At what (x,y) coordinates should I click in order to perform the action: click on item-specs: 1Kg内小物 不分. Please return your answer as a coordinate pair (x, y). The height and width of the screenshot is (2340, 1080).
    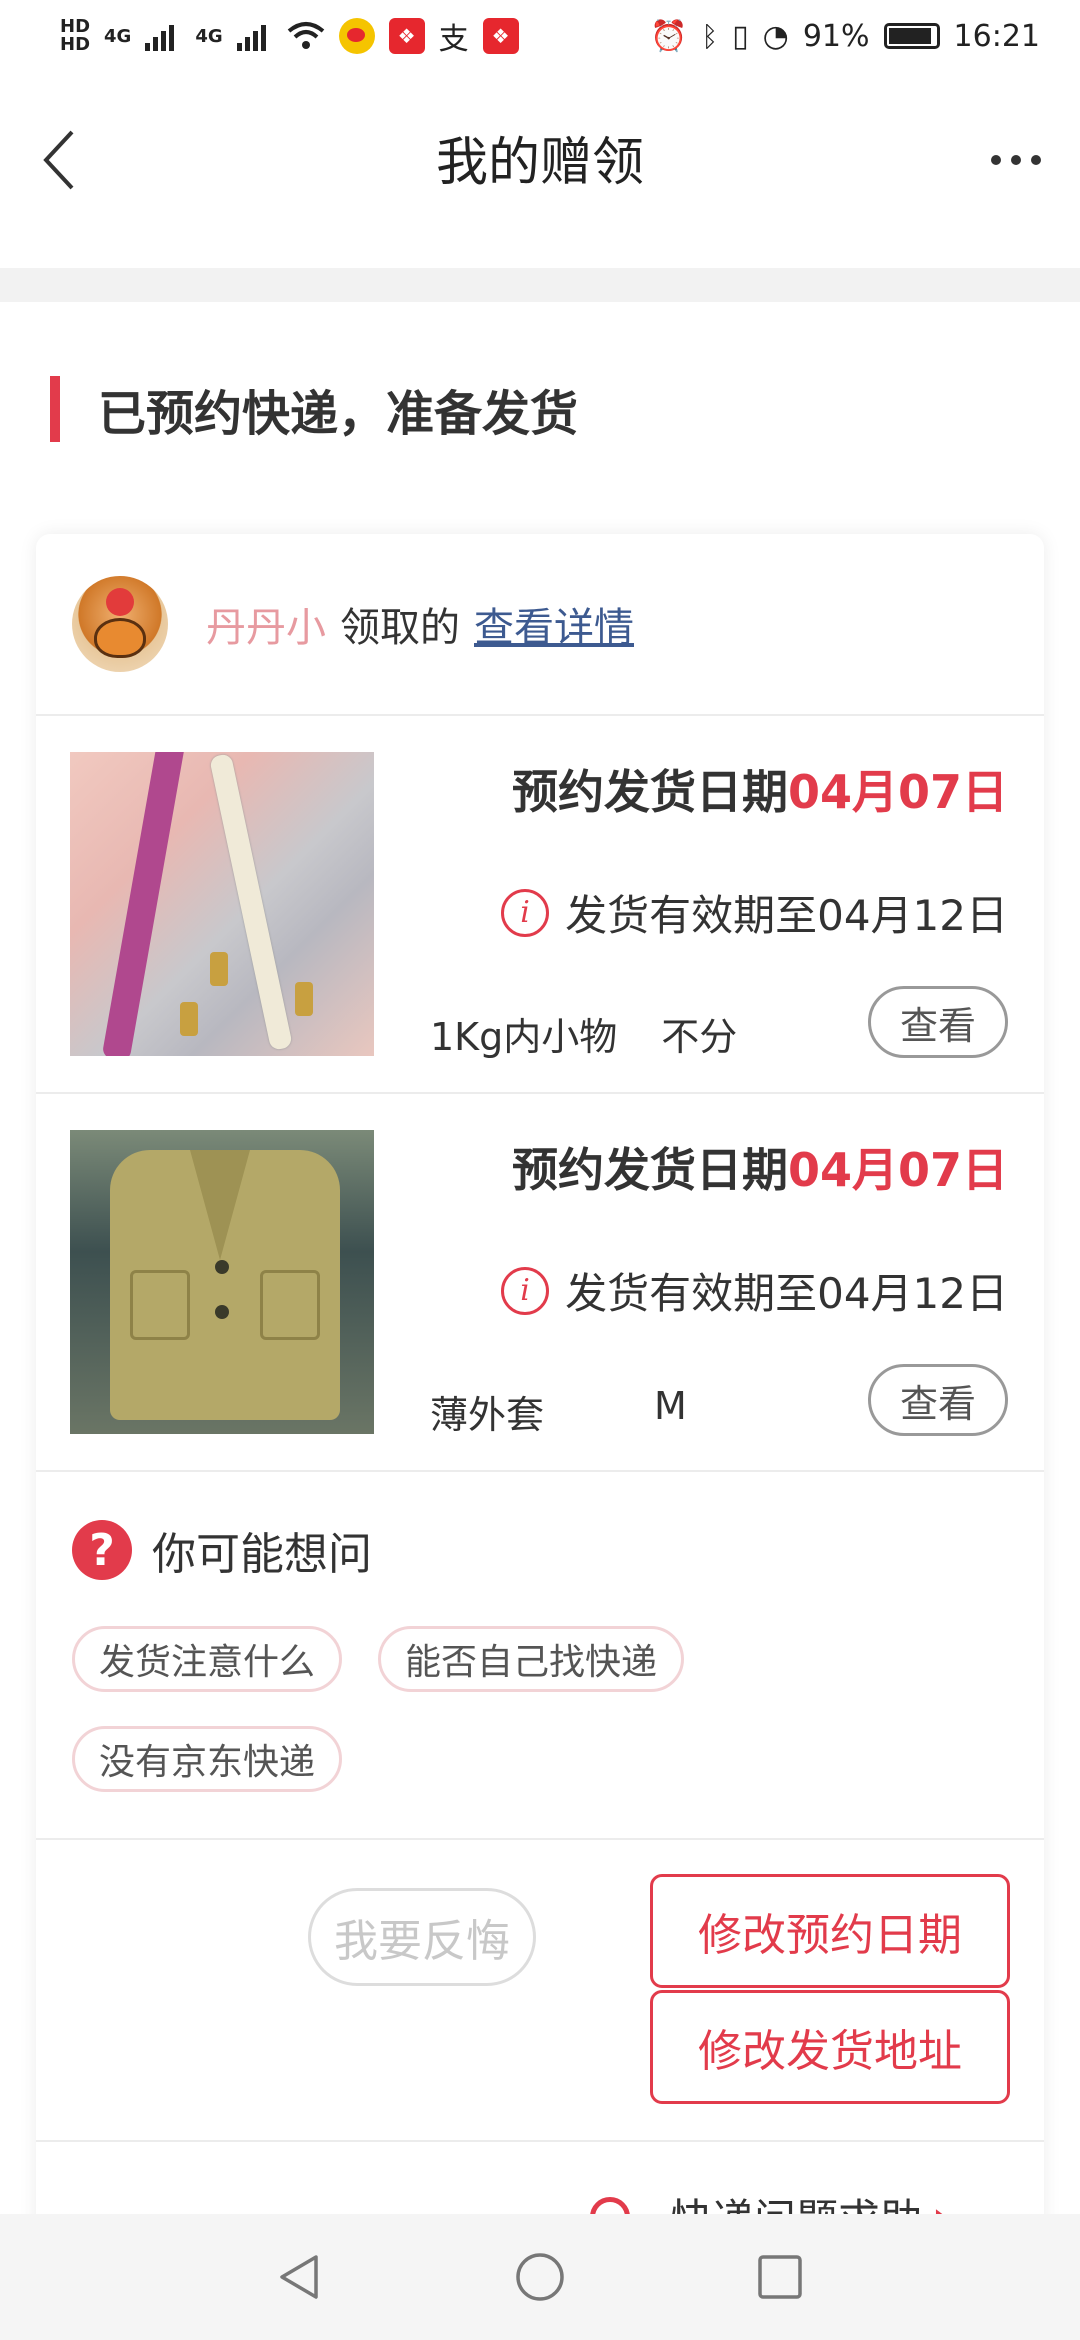
    Looking at the image, I should click on (583, 1033).